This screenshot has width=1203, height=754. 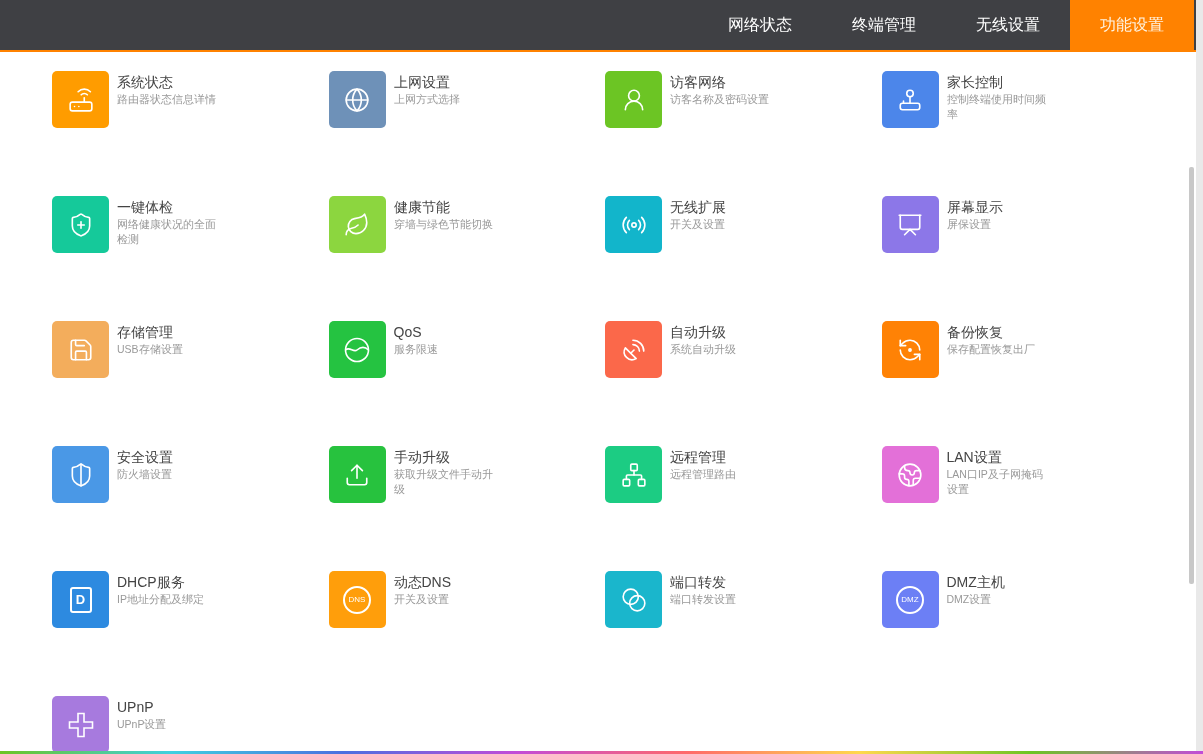 I want to click on feature-description: IP地址分配及绑定, so click(x=161, y=599).